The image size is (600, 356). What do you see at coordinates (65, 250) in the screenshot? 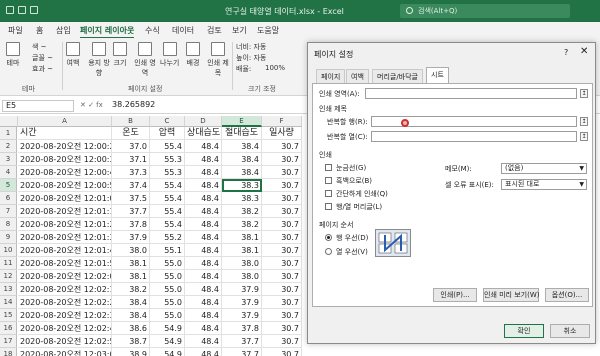
I see `table-cell: 2020-08-20오전 12:01:43` at bounding box center [65, 250].